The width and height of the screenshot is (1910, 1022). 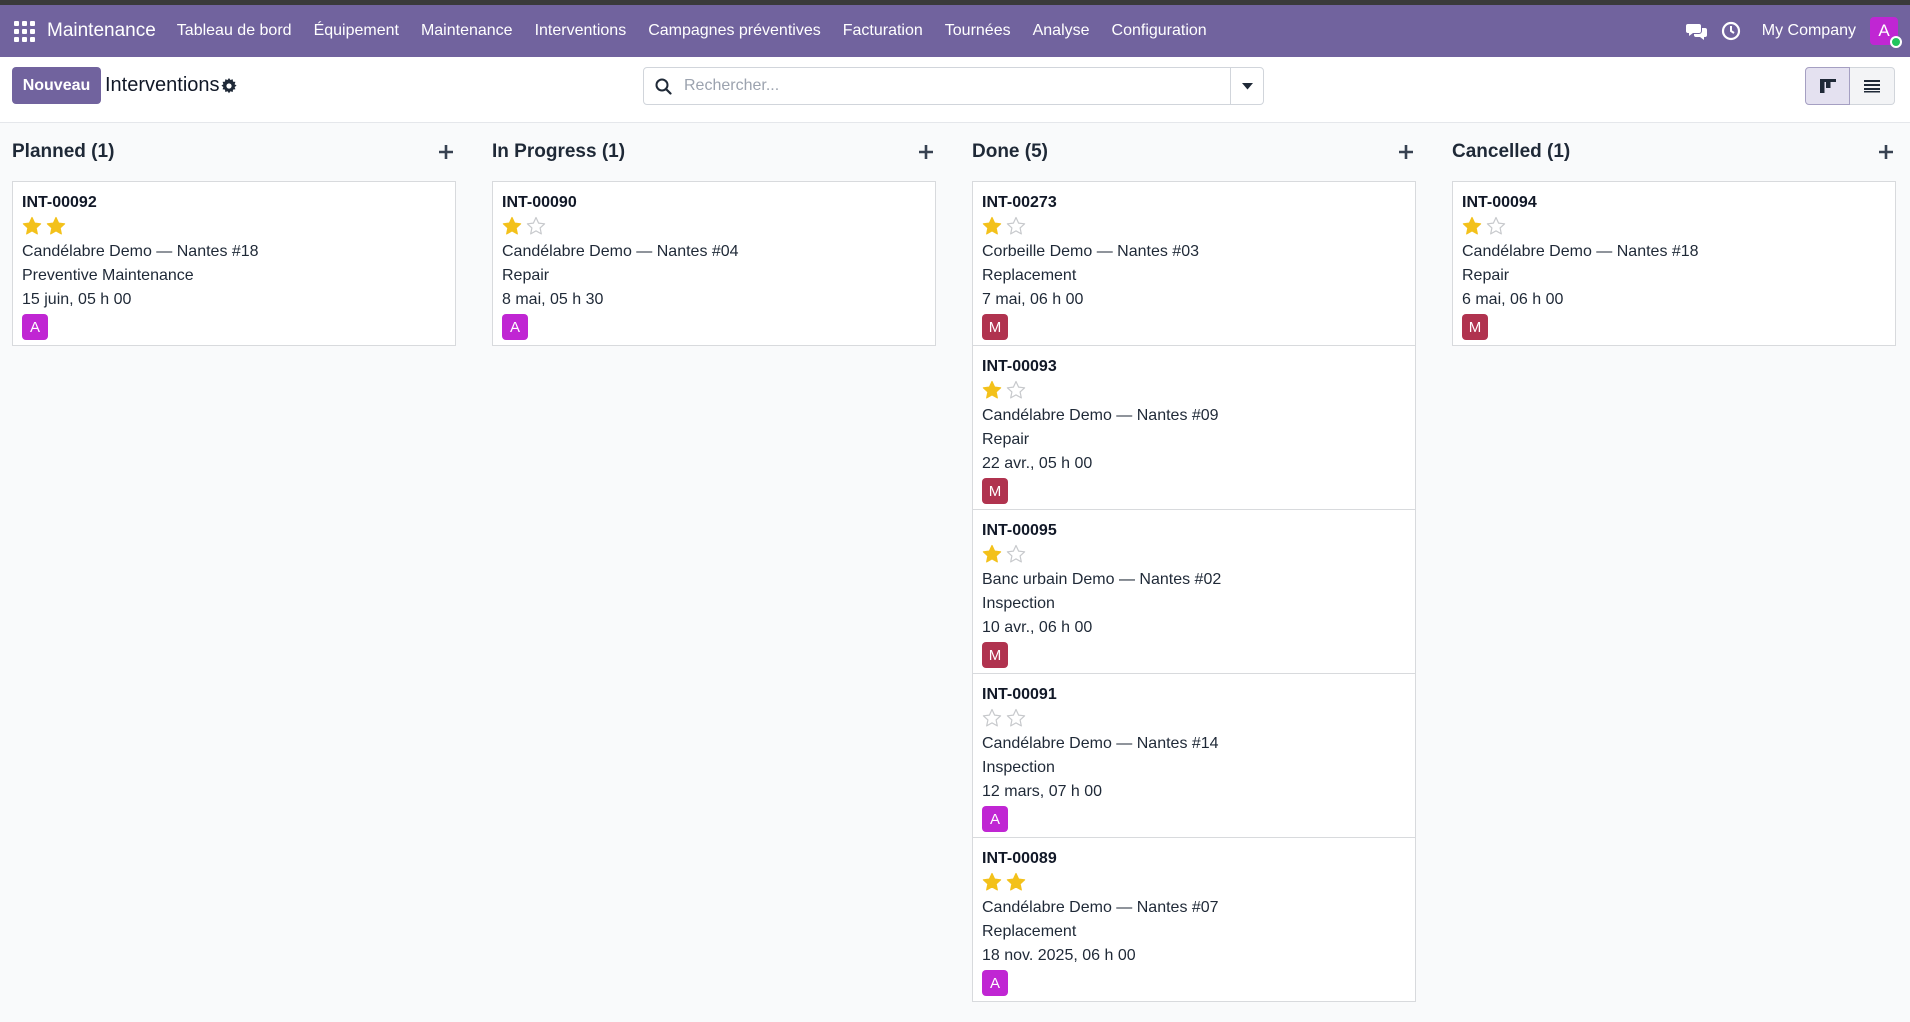 I want to click on search-options-toggle, so click(x=1246, y=86).